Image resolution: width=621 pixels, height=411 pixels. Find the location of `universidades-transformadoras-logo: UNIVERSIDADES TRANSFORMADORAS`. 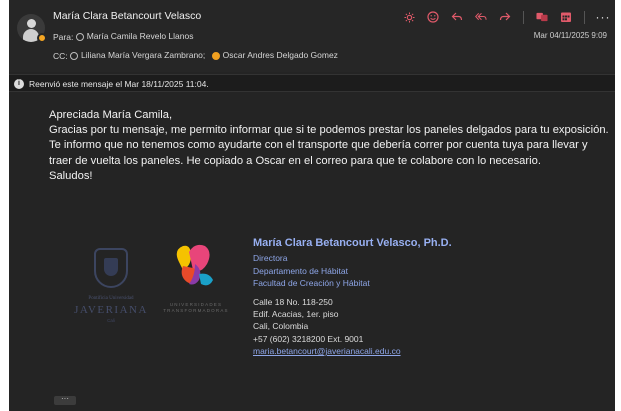

universidades-transformadoras-logo: UNIVERSIDADES TRANSFORMADORAS is located at coordinates (196, 283).